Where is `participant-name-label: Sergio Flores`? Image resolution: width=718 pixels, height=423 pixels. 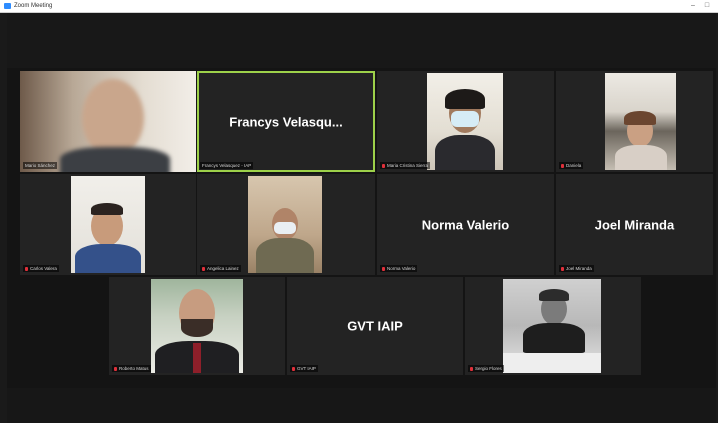 participant-name-label: Sergio Flores is located at coordinates (486, 368).